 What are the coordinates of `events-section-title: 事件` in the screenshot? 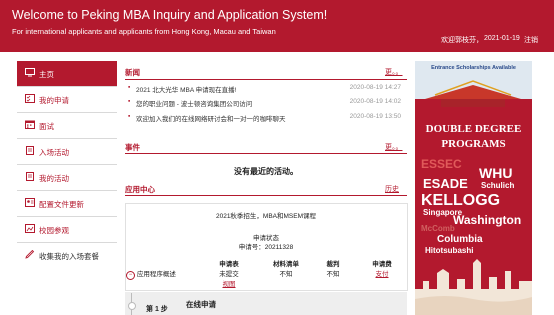 It's located at (132, 147).